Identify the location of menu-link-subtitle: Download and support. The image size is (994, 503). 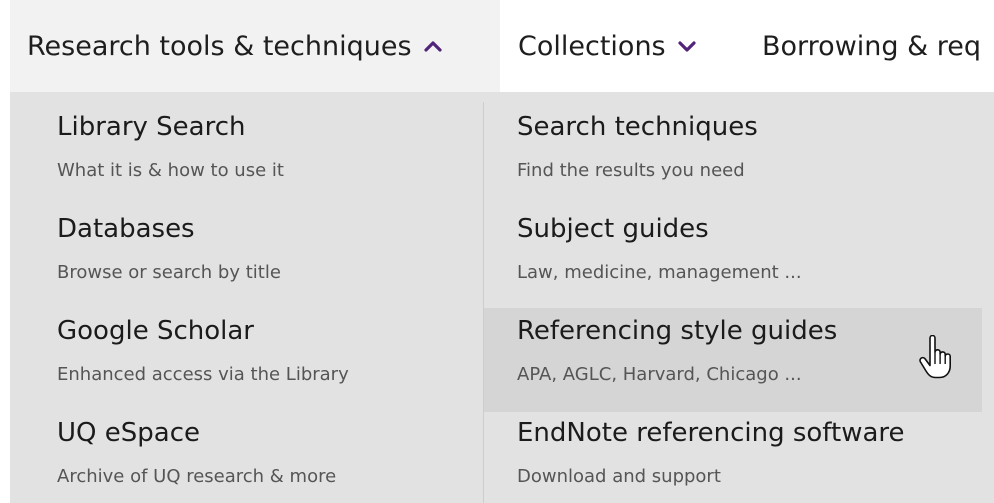
(619, 476).